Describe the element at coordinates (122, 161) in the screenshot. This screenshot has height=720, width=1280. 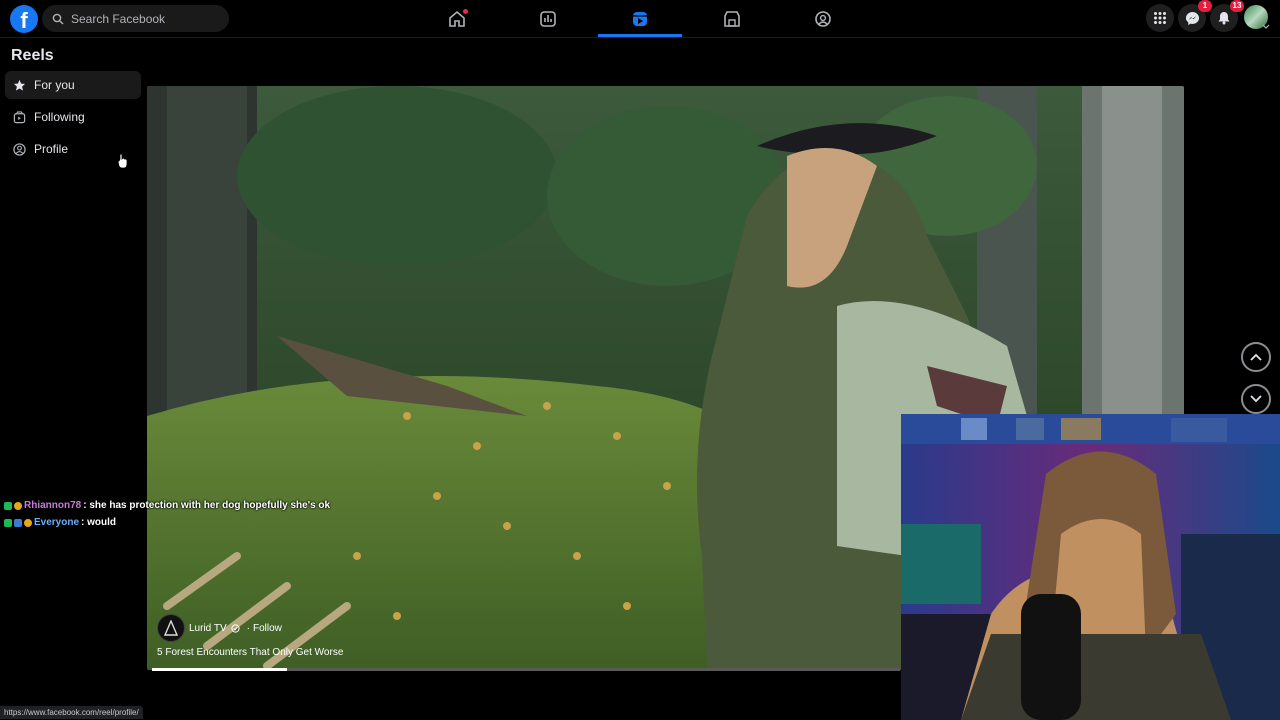
I see `mouse-cursor-icon` at that location.